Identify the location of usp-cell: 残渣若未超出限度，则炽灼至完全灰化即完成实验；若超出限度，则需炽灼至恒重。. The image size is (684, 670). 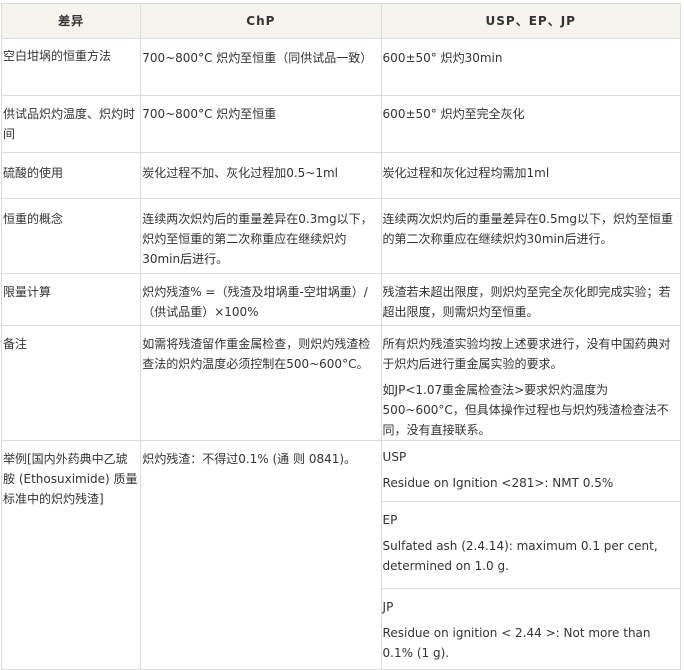
(531, 299).